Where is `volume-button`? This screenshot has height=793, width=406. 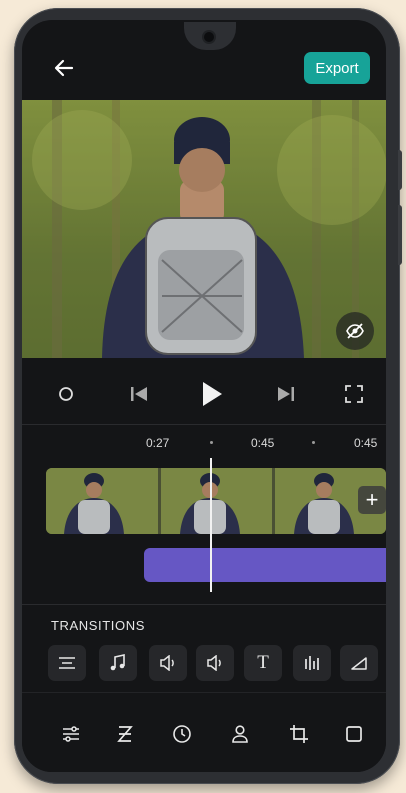 volume-button is located at coordinates (400, 170).